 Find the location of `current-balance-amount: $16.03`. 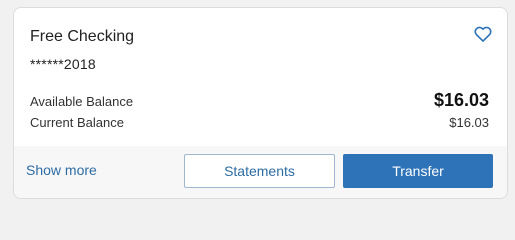

current-balance-amount: $16.03 is located at coordinates (469, 122).